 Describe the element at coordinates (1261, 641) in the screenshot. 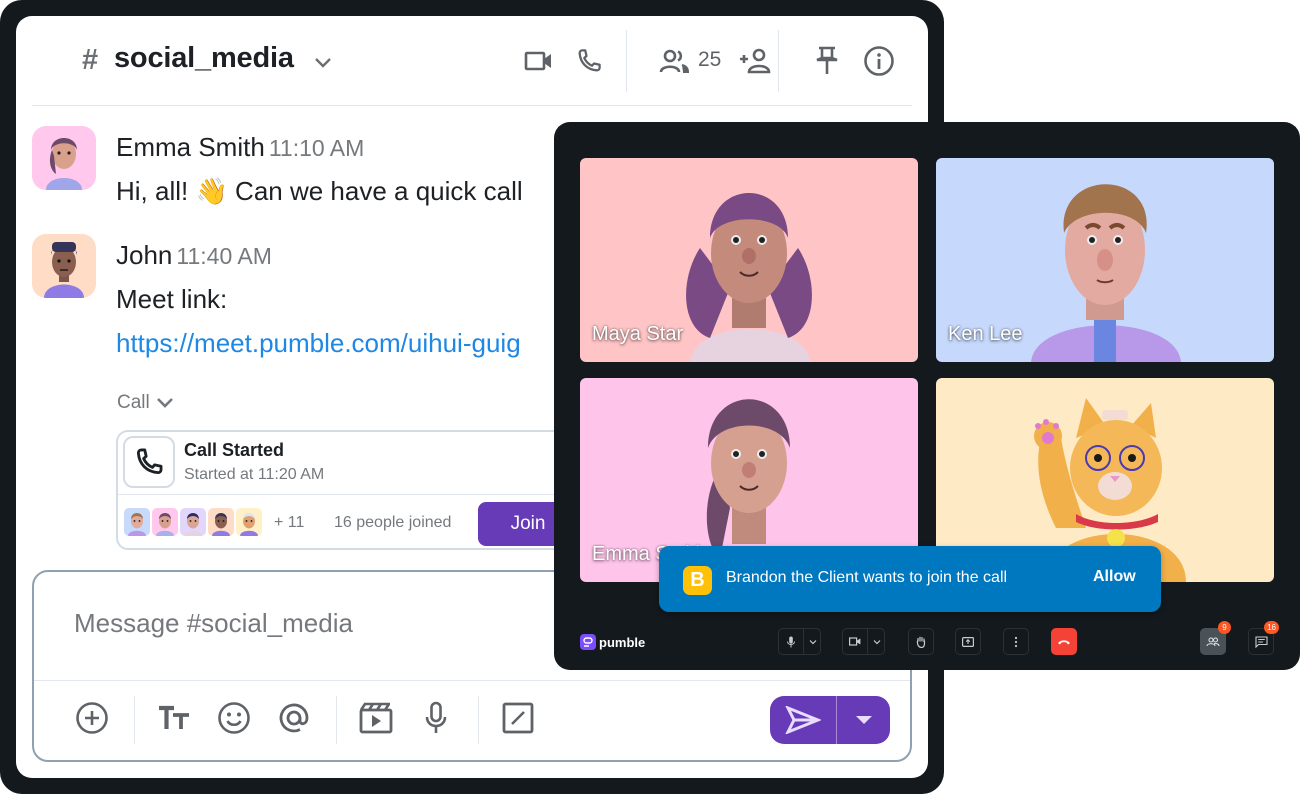

I see `chat-icon` at that location.